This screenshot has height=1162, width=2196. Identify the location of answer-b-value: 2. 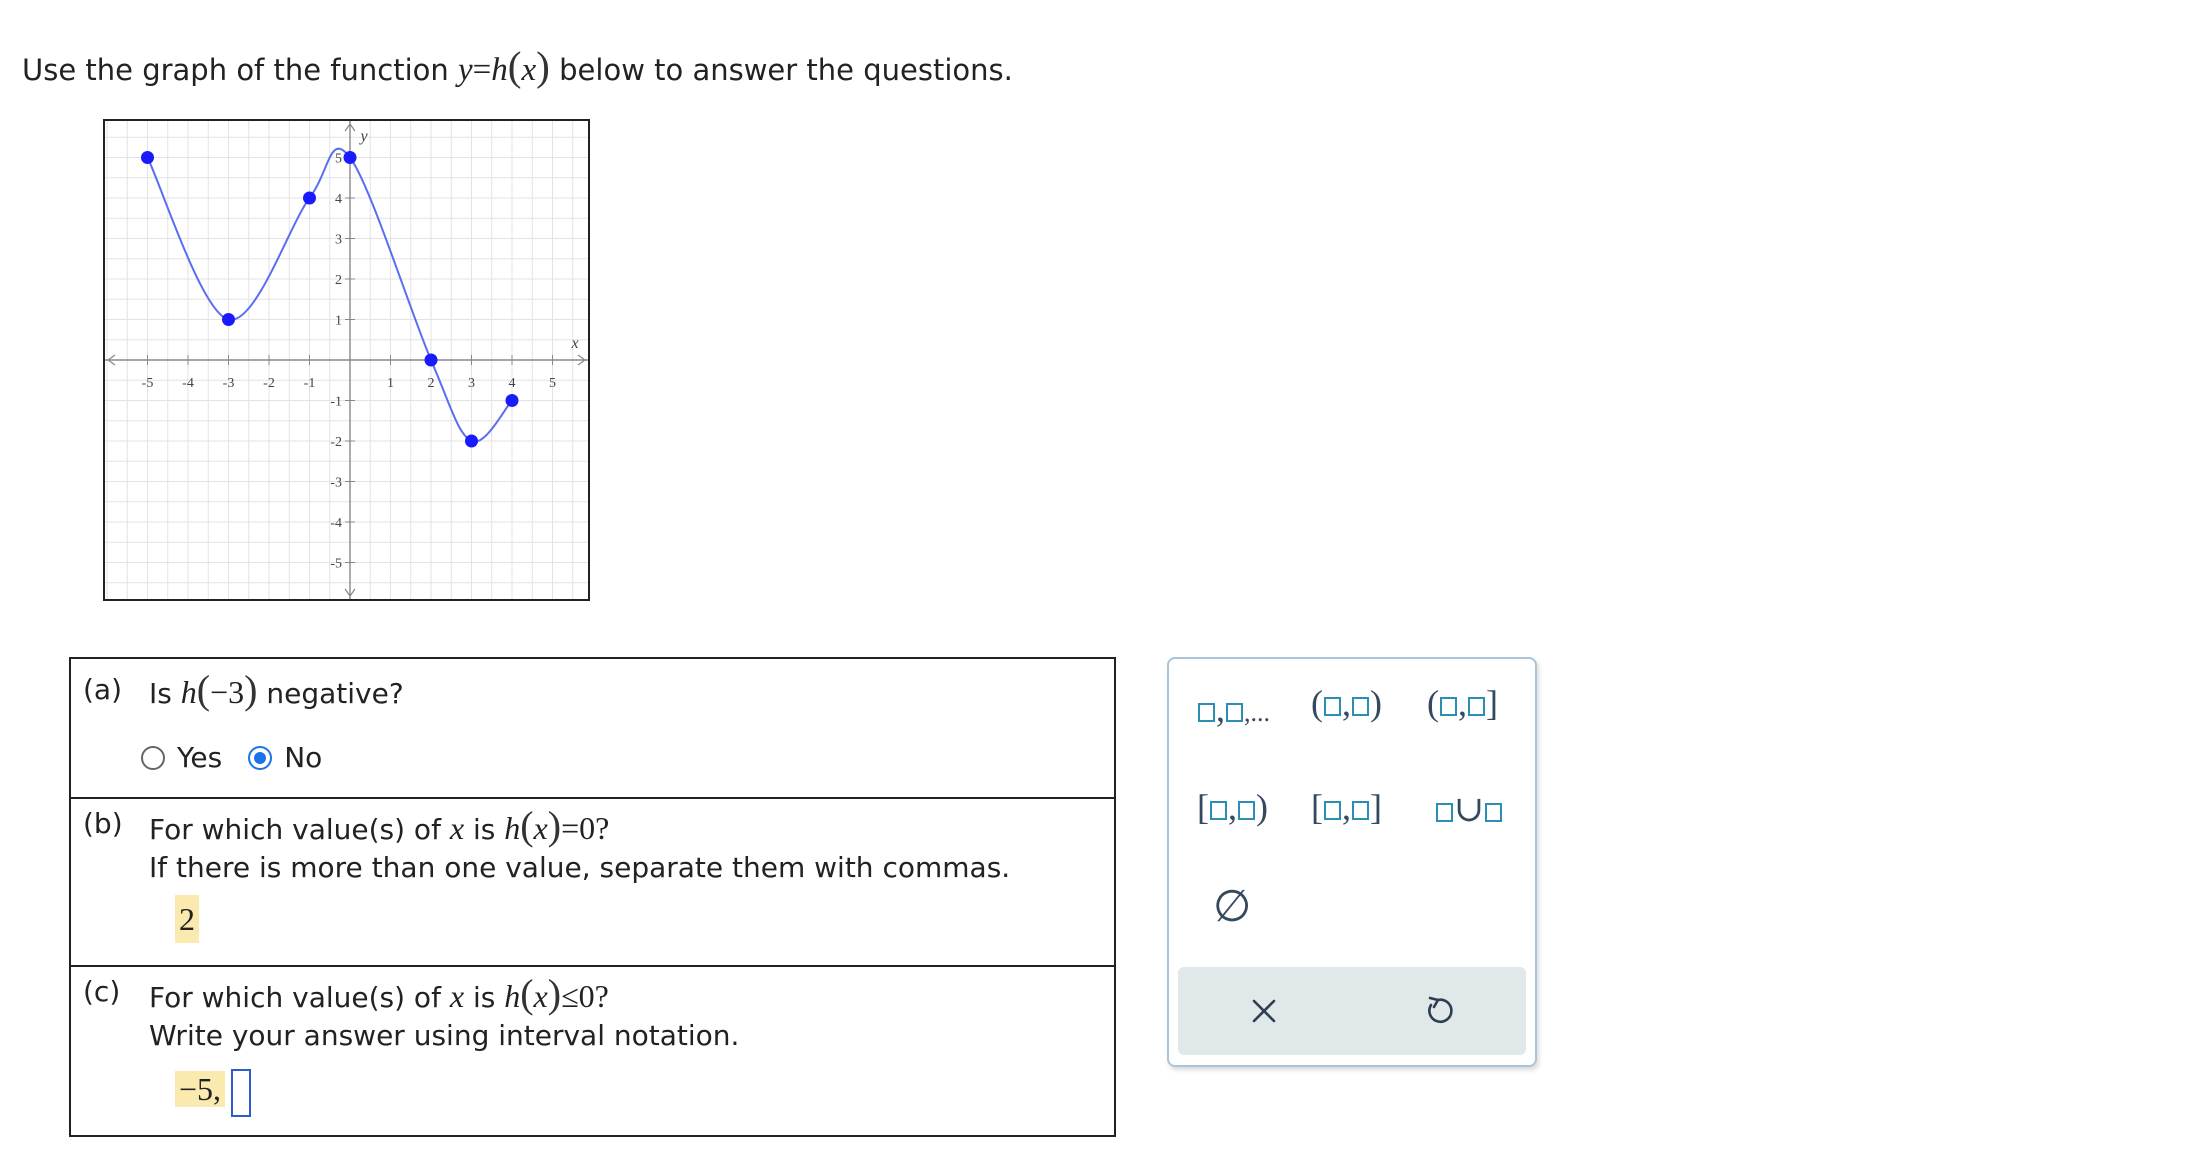
(187, 919).